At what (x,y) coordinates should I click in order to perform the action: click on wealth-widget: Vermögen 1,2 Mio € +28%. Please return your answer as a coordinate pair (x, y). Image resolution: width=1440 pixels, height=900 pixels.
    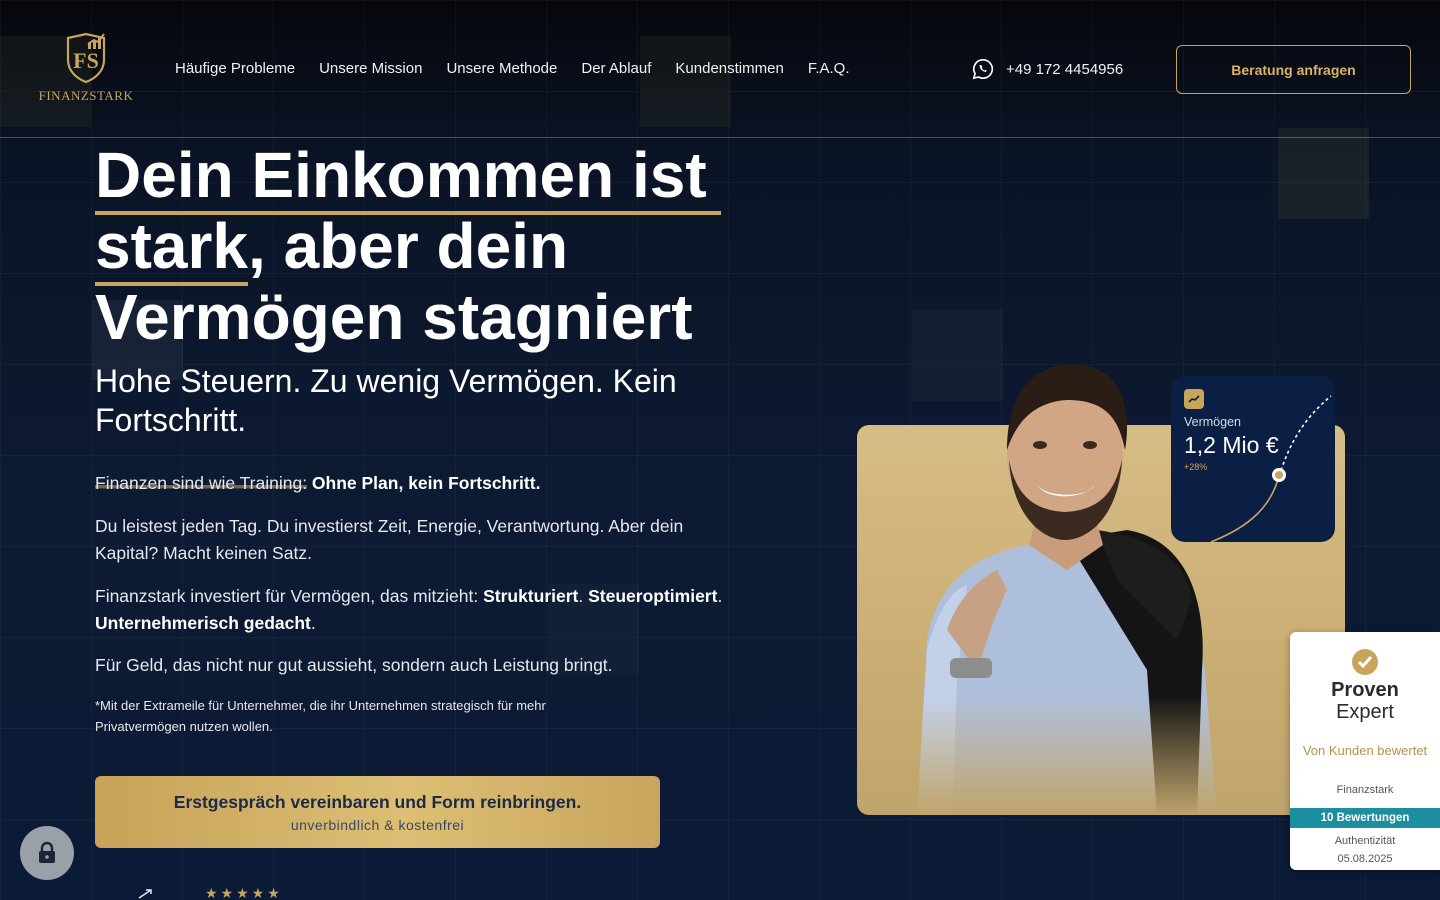
    Looking at the image, I should click on (1253, 459).